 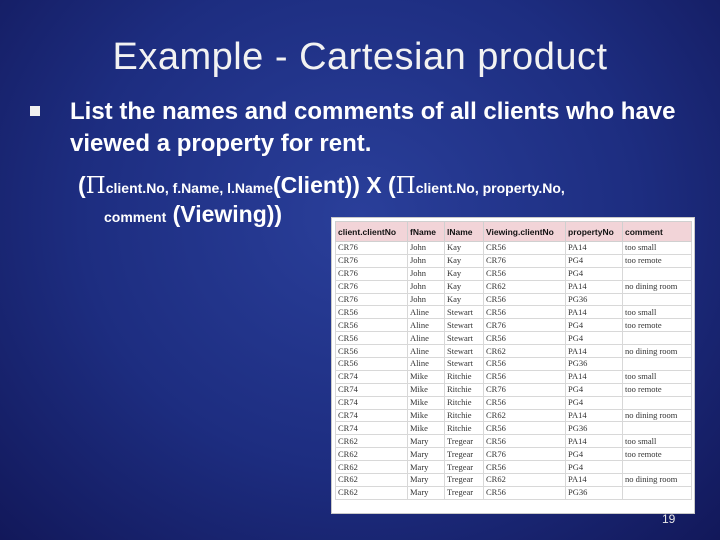 I want to click on column-header: client.clientNo, so click(x=371, y=231).